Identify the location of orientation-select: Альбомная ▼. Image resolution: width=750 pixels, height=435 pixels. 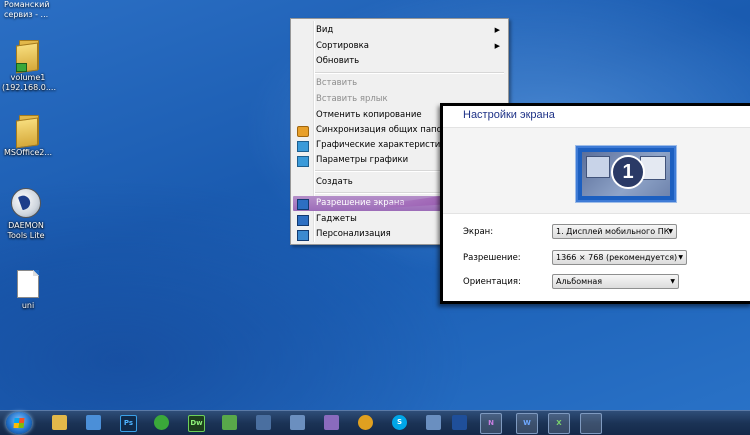
(615, 281).